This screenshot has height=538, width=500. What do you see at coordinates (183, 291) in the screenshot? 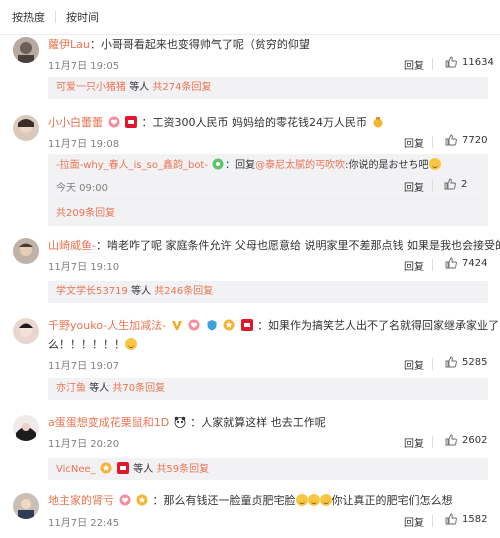
I see `more-replies-link: 共246条回复` at bounding box center [183, 291].